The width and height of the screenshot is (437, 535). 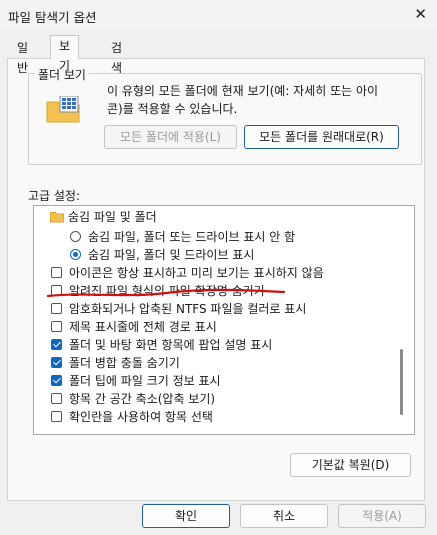 What do you see at coordinates (188, 309) in the screenshot?
I see `list-item-label: 암호화되거나 압축된 NTFS 파일을 컬러로 표시` at bounding box center [188, 309].